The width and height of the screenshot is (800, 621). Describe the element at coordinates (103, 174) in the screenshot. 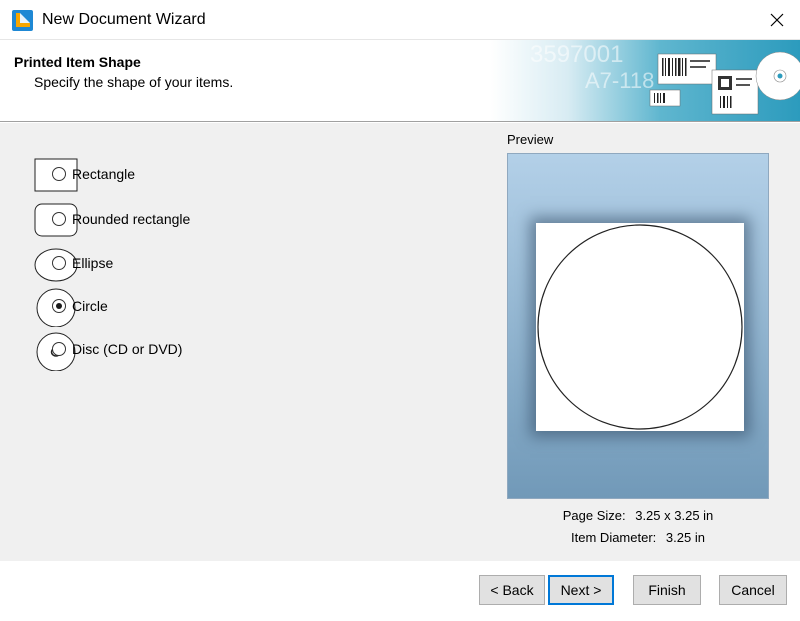

I see `rectangle-label: Rectangle` at that location.